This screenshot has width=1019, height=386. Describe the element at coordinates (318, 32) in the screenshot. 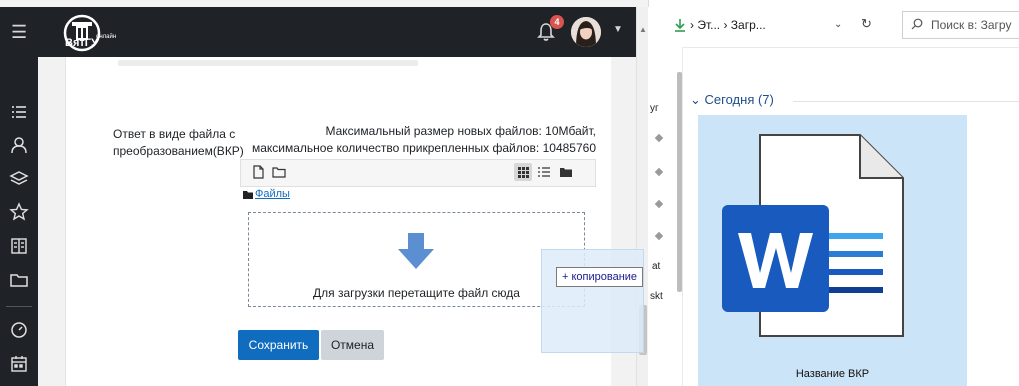

I see `top-navbar: ☰ ВятГУ онлайн 4 ▼` at that location.